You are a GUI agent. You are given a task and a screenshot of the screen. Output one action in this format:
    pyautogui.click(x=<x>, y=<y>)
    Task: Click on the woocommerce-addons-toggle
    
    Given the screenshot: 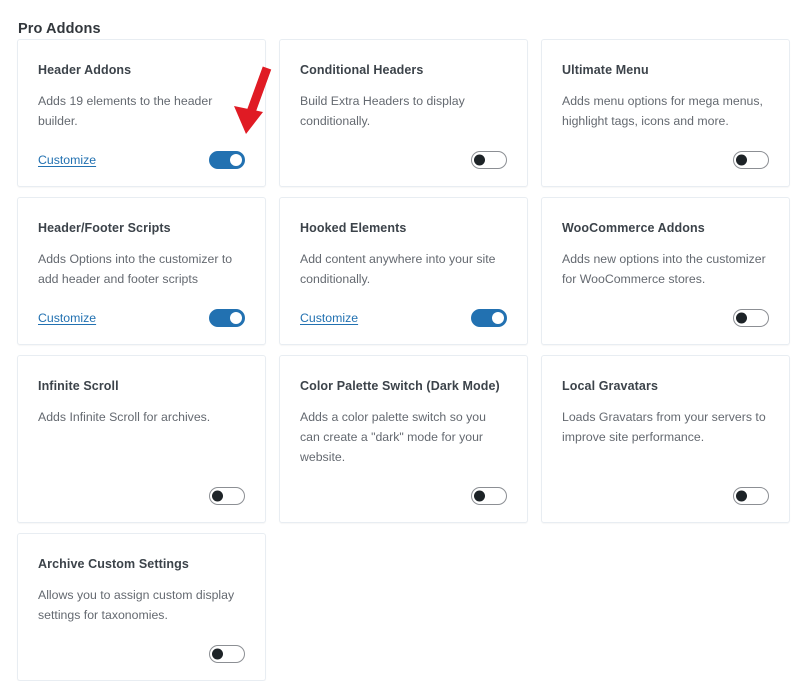 What is the action you would take?
    pyautogui.click(x=751, y=318)
    